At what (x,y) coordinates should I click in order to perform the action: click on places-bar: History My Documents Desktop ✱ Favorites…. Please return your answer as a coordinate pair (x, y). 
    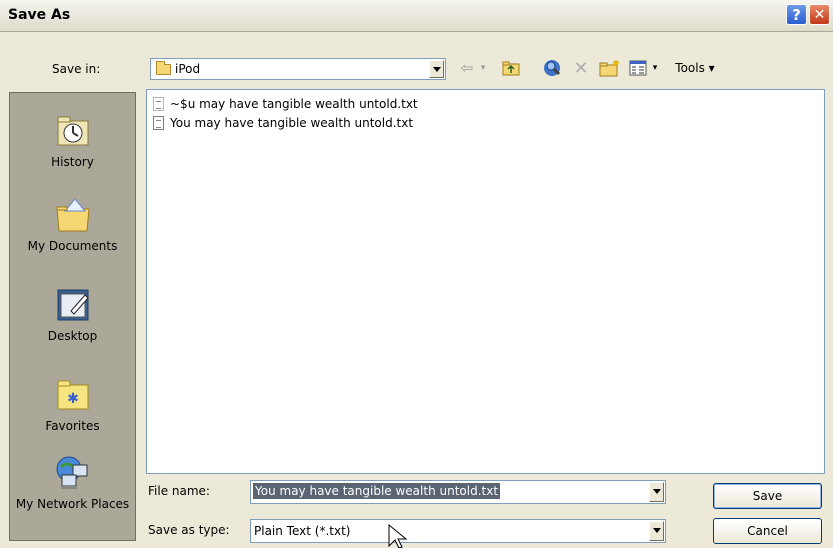
    Looking at the image, I should click on (72, 316).